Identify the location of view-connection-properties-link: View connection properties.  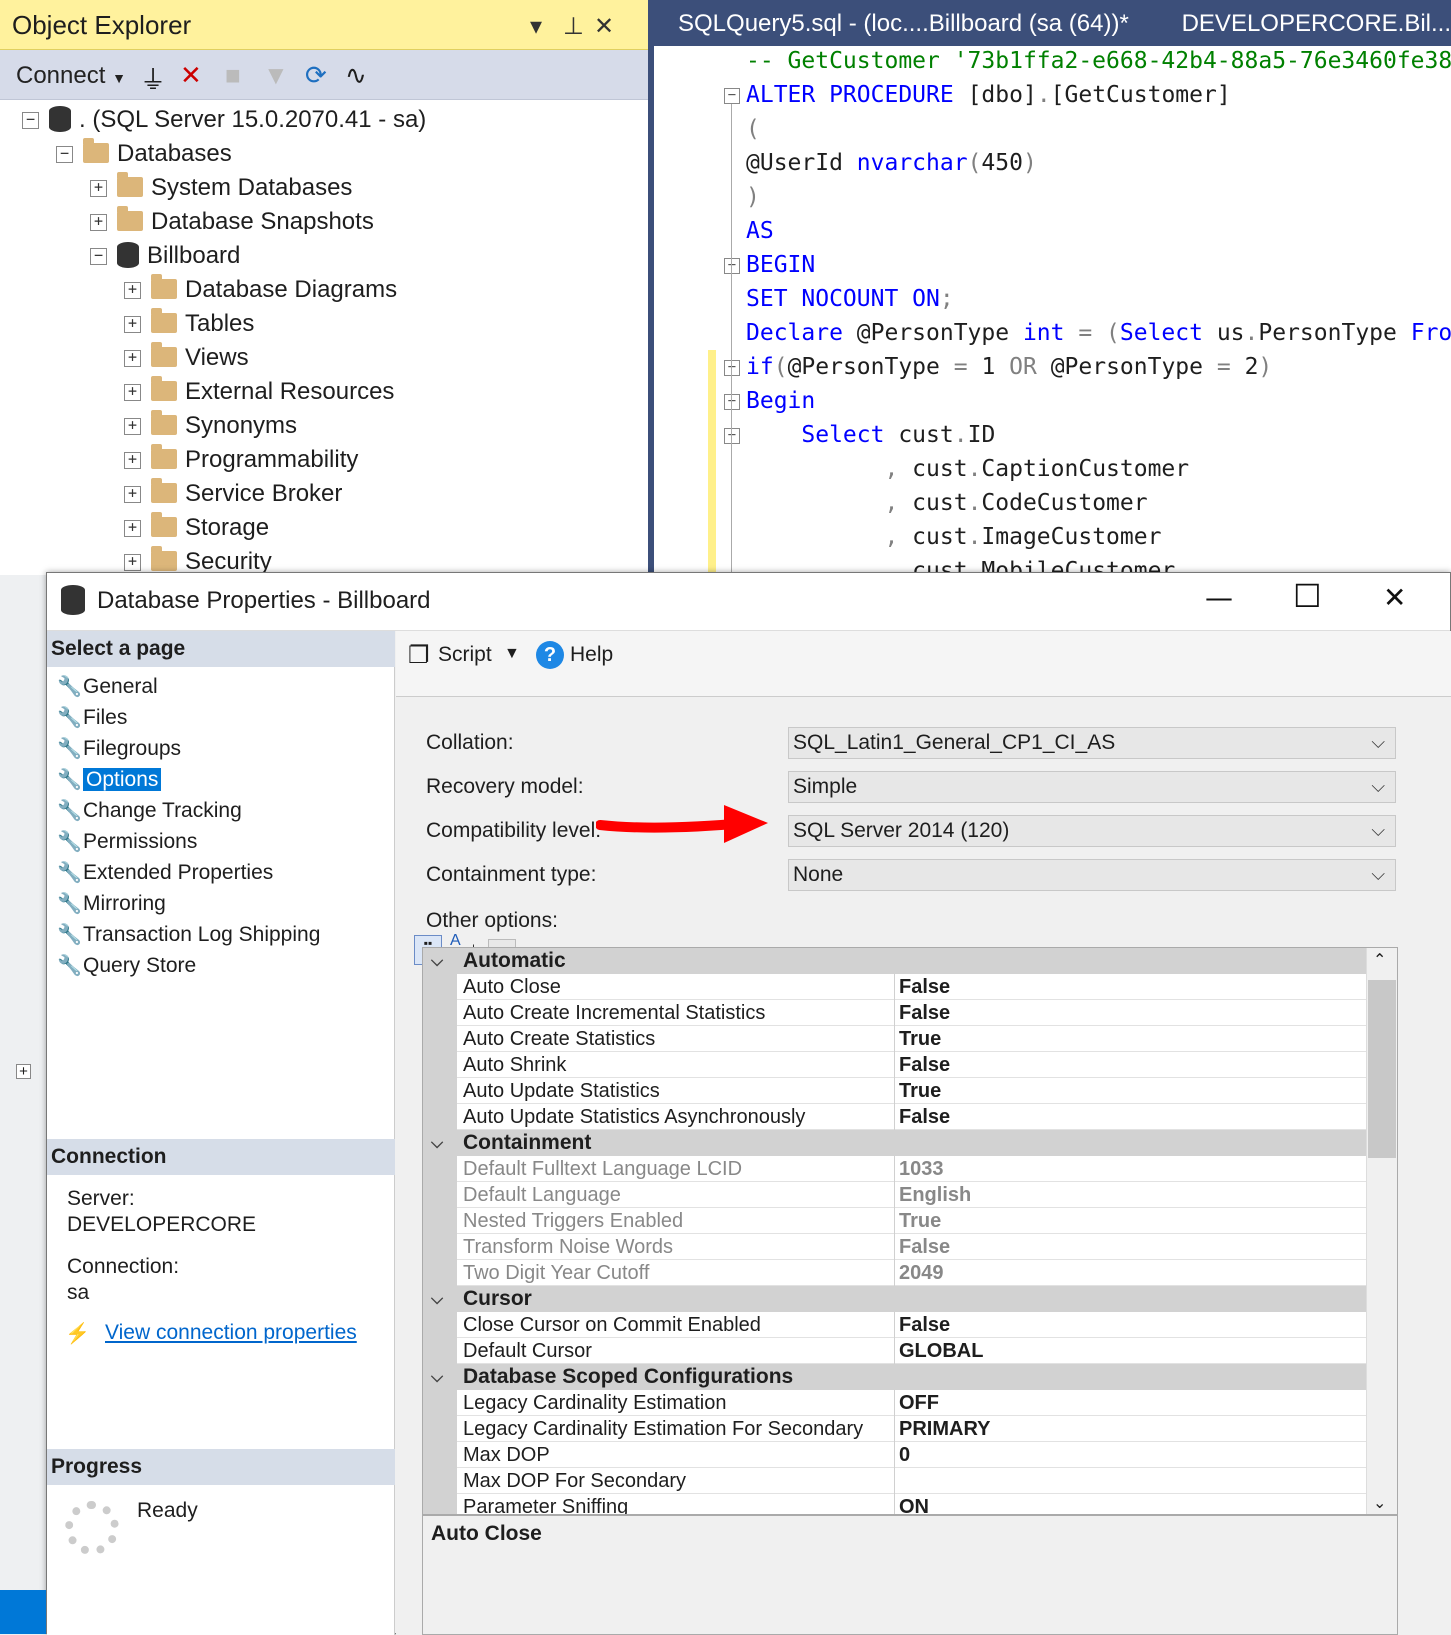
(231, 1333).